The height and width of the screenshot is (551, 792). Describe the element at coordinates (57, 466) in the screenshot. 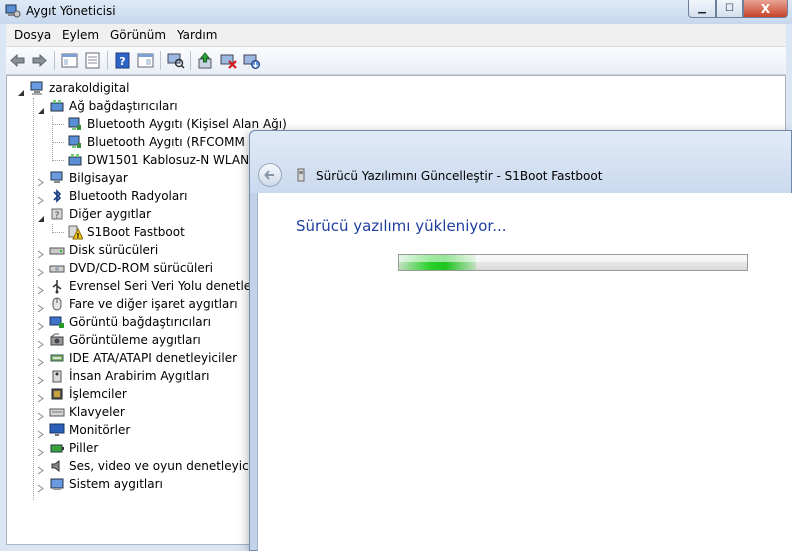

I see `sound-icon` at that location.